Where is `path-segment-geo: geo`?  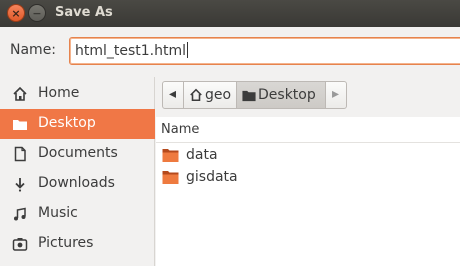
path-segment-geo: geo is located at coordinates (210, 95).